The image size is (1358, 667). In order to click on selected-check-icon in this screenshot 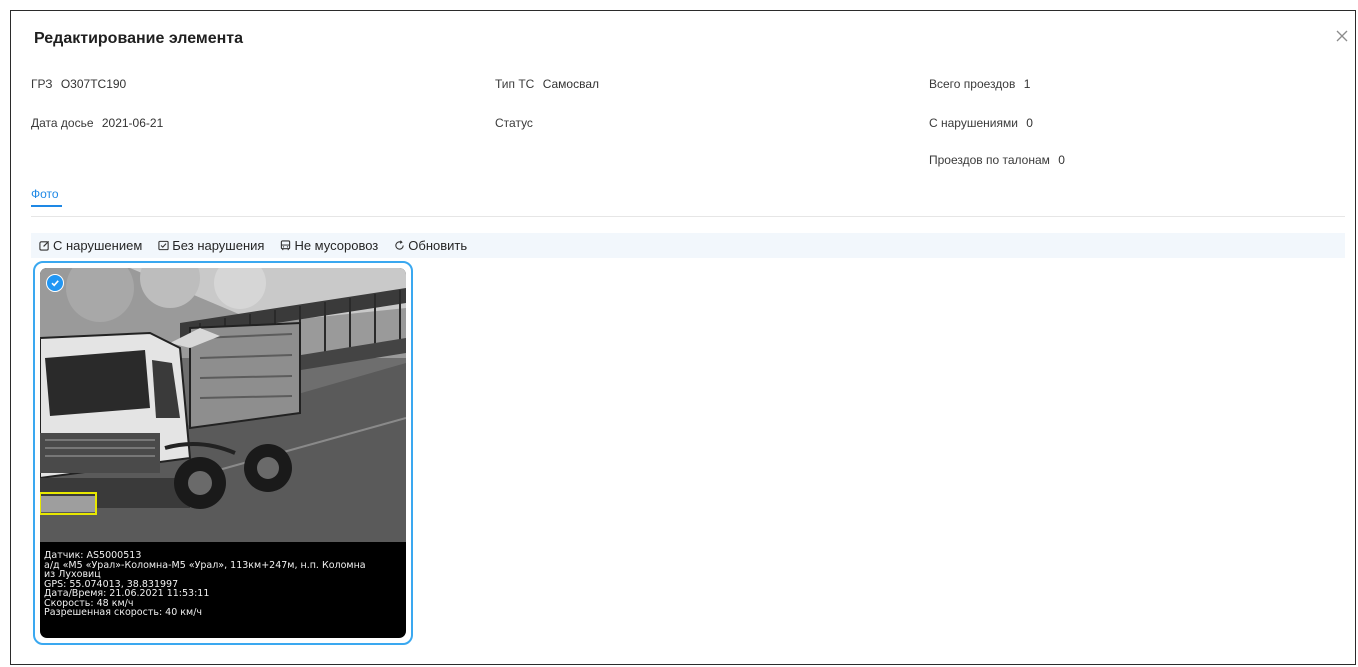, I will do `click(55, 283)`.